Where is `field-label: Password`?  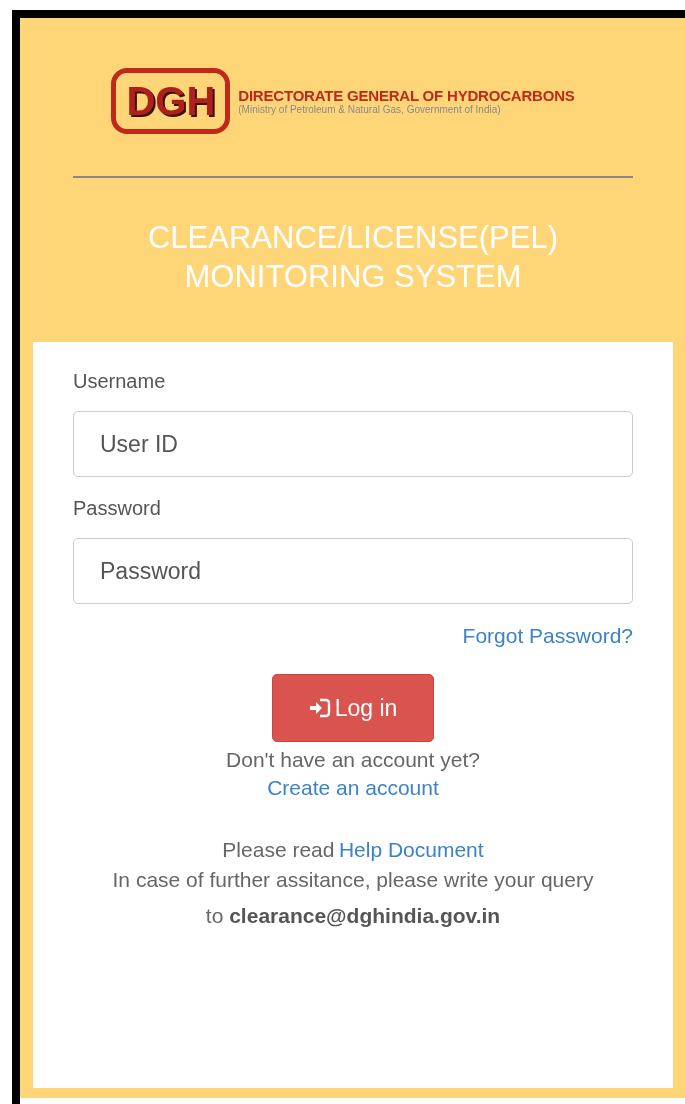
field-label: Password is located at coordinates (117, 508).